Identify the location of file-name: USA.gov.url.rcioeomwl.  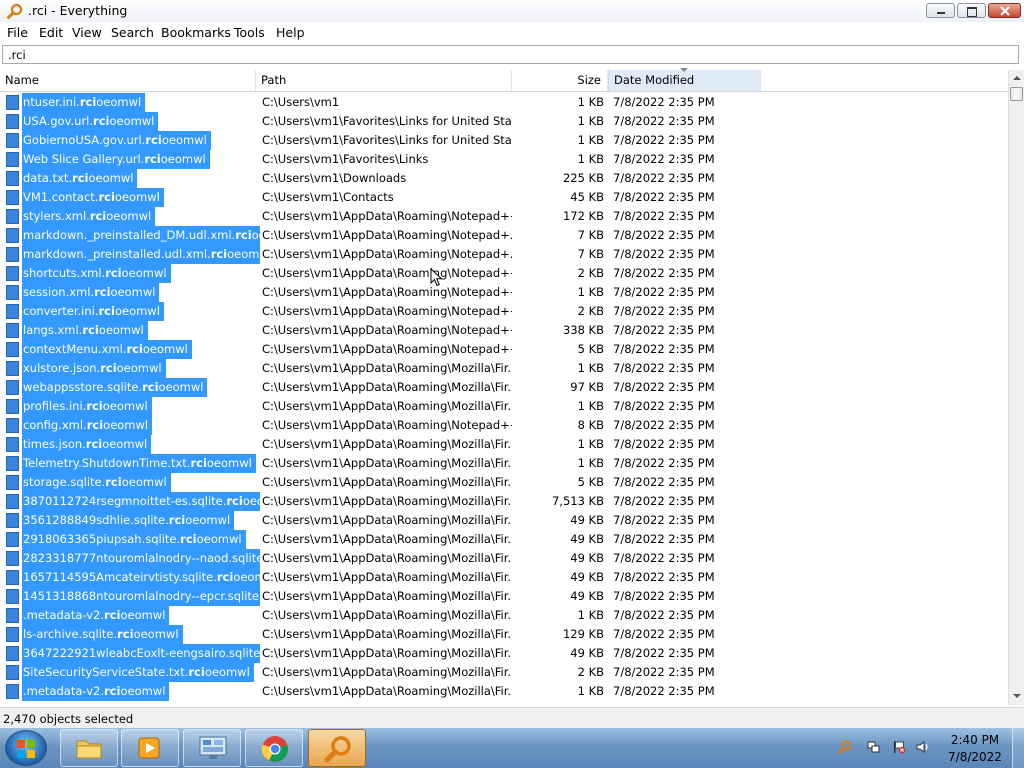
(90, 121).